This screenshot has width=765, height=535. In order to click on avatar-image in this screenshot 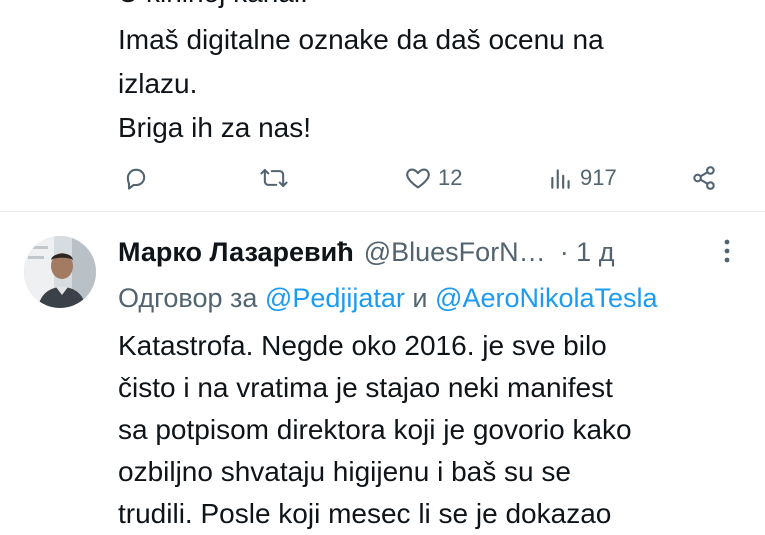, I will do `click(60, 272)`.